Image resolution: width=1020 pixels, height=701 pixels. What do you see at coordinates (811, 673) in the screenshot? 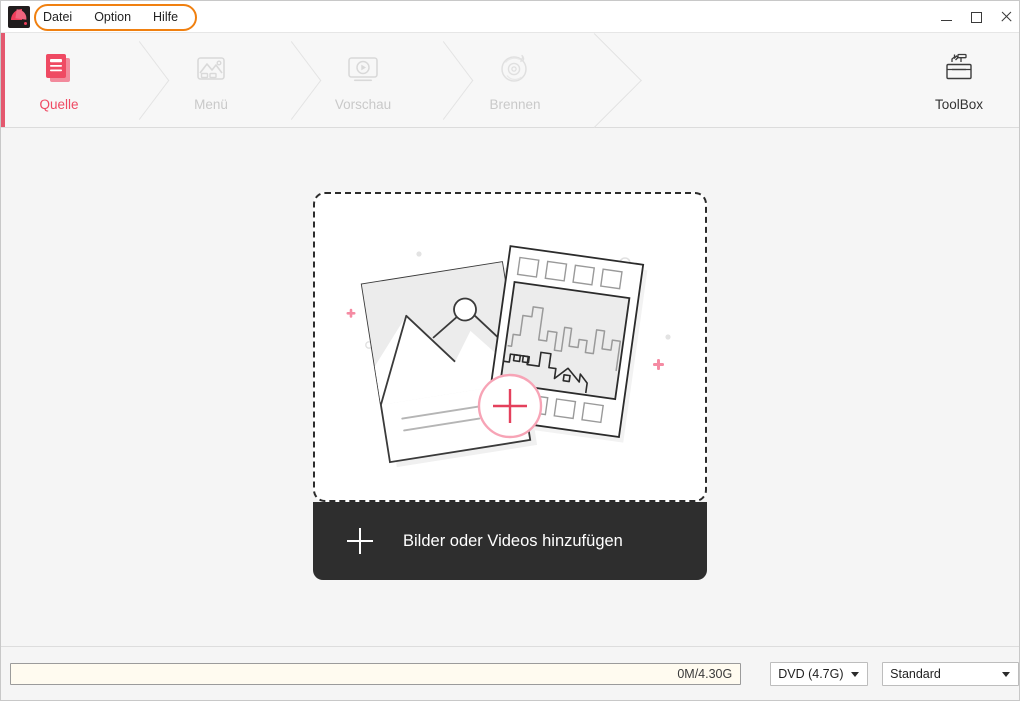
I see `disc-type-value: DVD (4.7G)` at bounding box center [811, 673].